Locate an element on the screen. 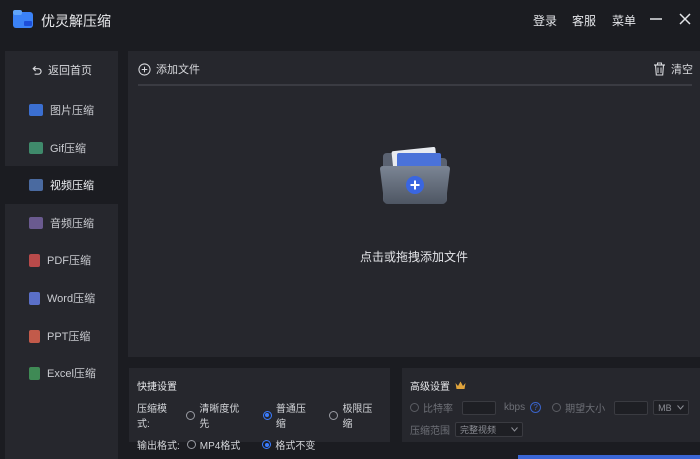  crown-icon is located at coordinates (460, 385).